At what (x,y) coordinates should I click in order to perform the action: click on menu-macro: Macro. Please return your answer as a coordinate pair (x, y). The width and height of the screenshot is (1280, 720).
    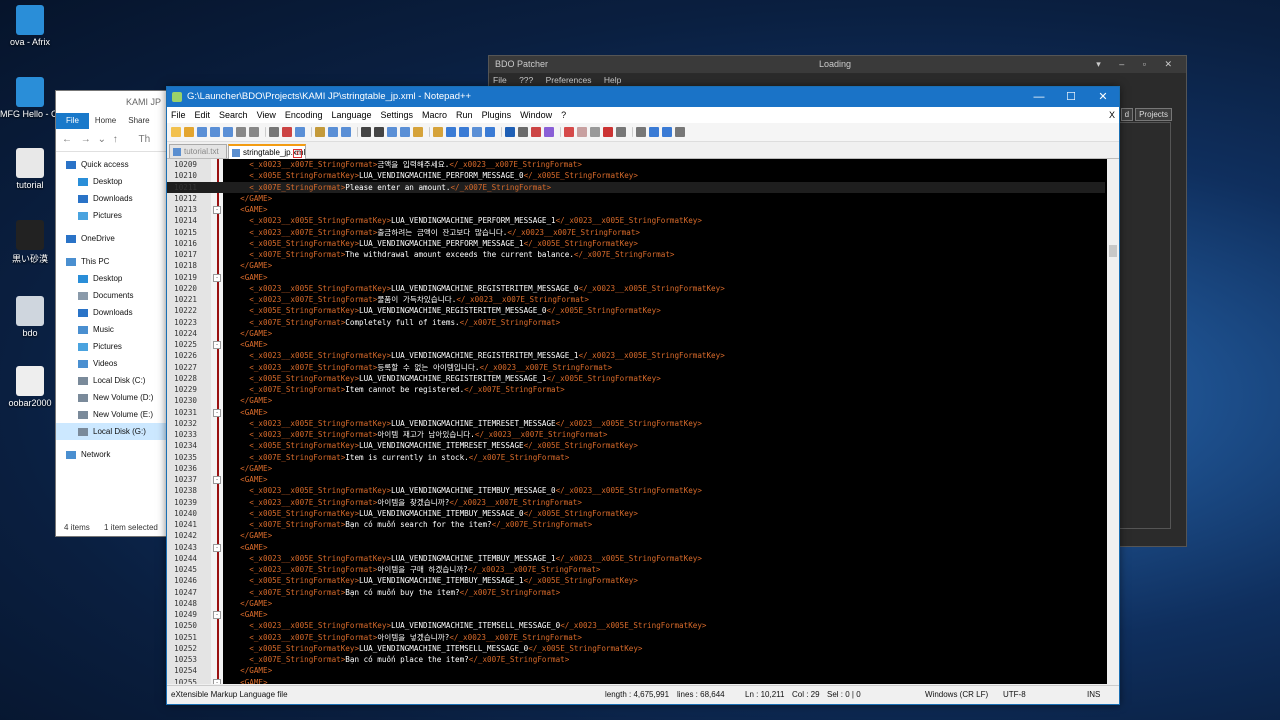
    Looking at the image, I should click on (434, 115).